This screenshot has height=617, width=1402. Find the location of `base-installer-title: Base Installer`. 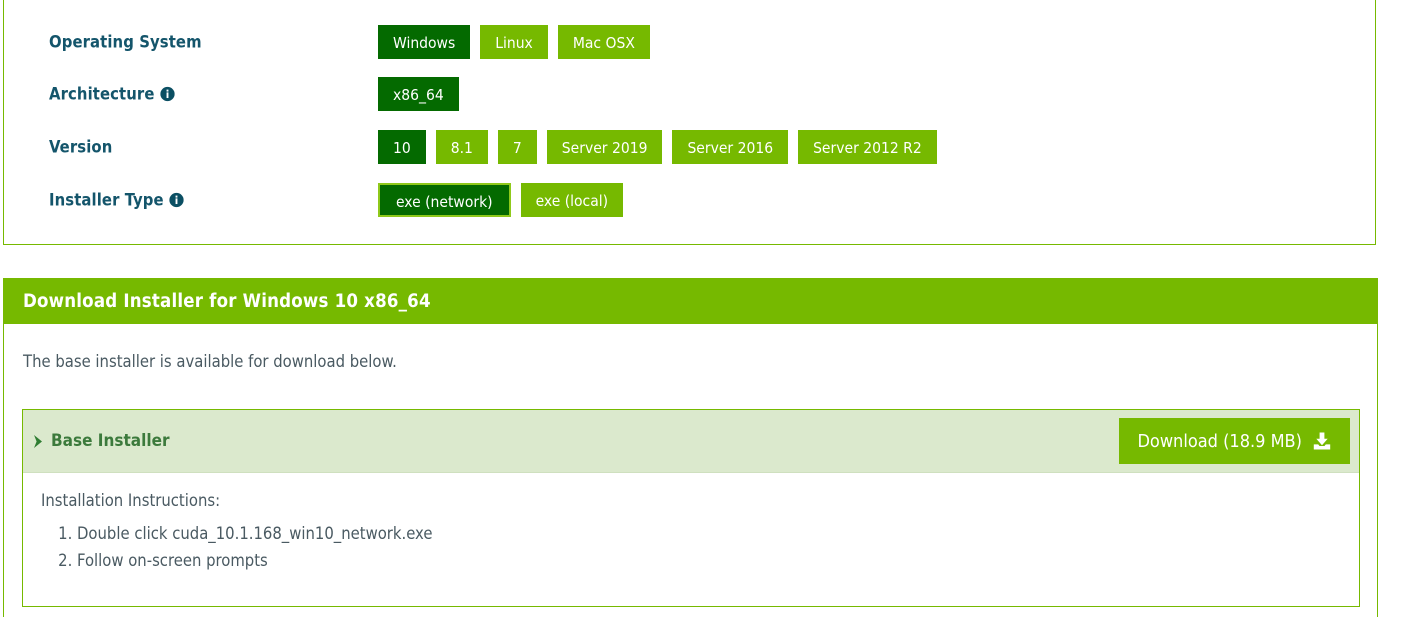

base-installer-title: Base Installer is located at coordinates (101, 441).